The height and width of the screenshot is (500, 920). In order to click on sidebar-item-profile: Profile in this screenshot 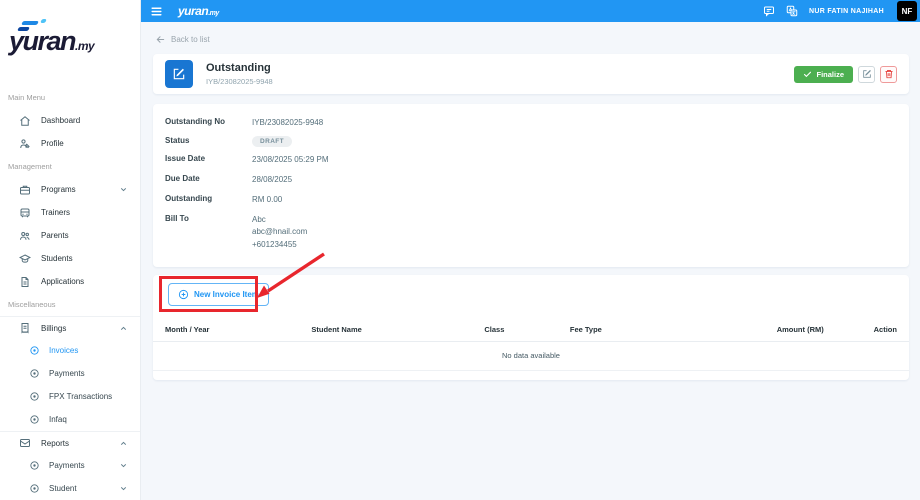, I will do `click(70, 143)`.